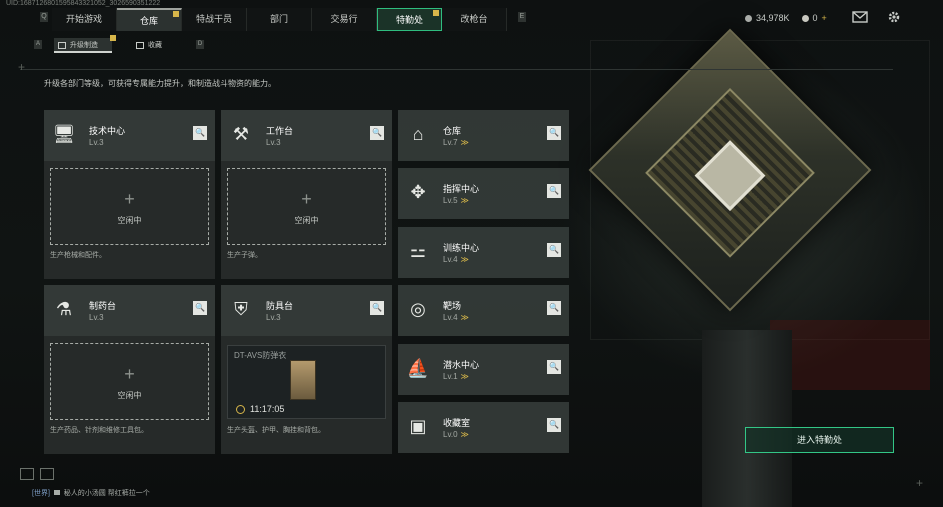  I want to click on workshop-name: 防具台, so click(280, 306).